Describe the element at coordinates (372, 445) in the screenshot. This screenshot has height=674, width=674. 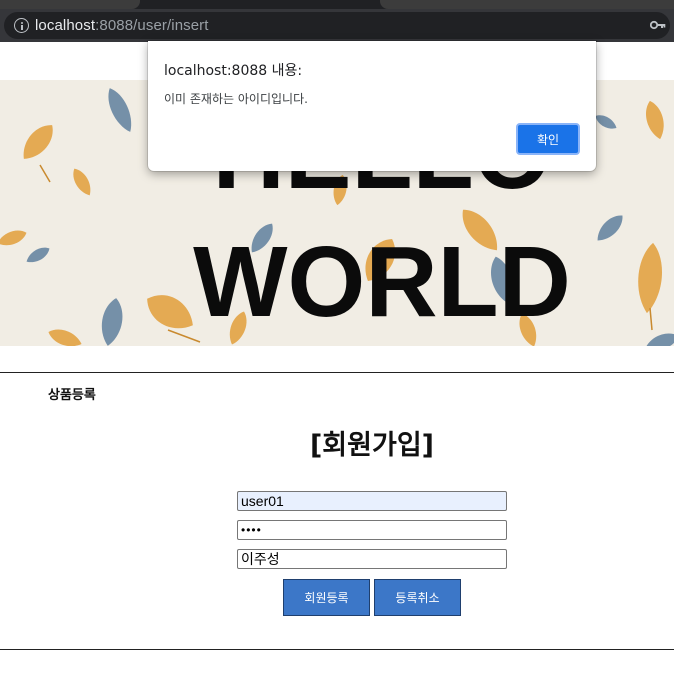
I see `page-title: [회원가입]` at that location.